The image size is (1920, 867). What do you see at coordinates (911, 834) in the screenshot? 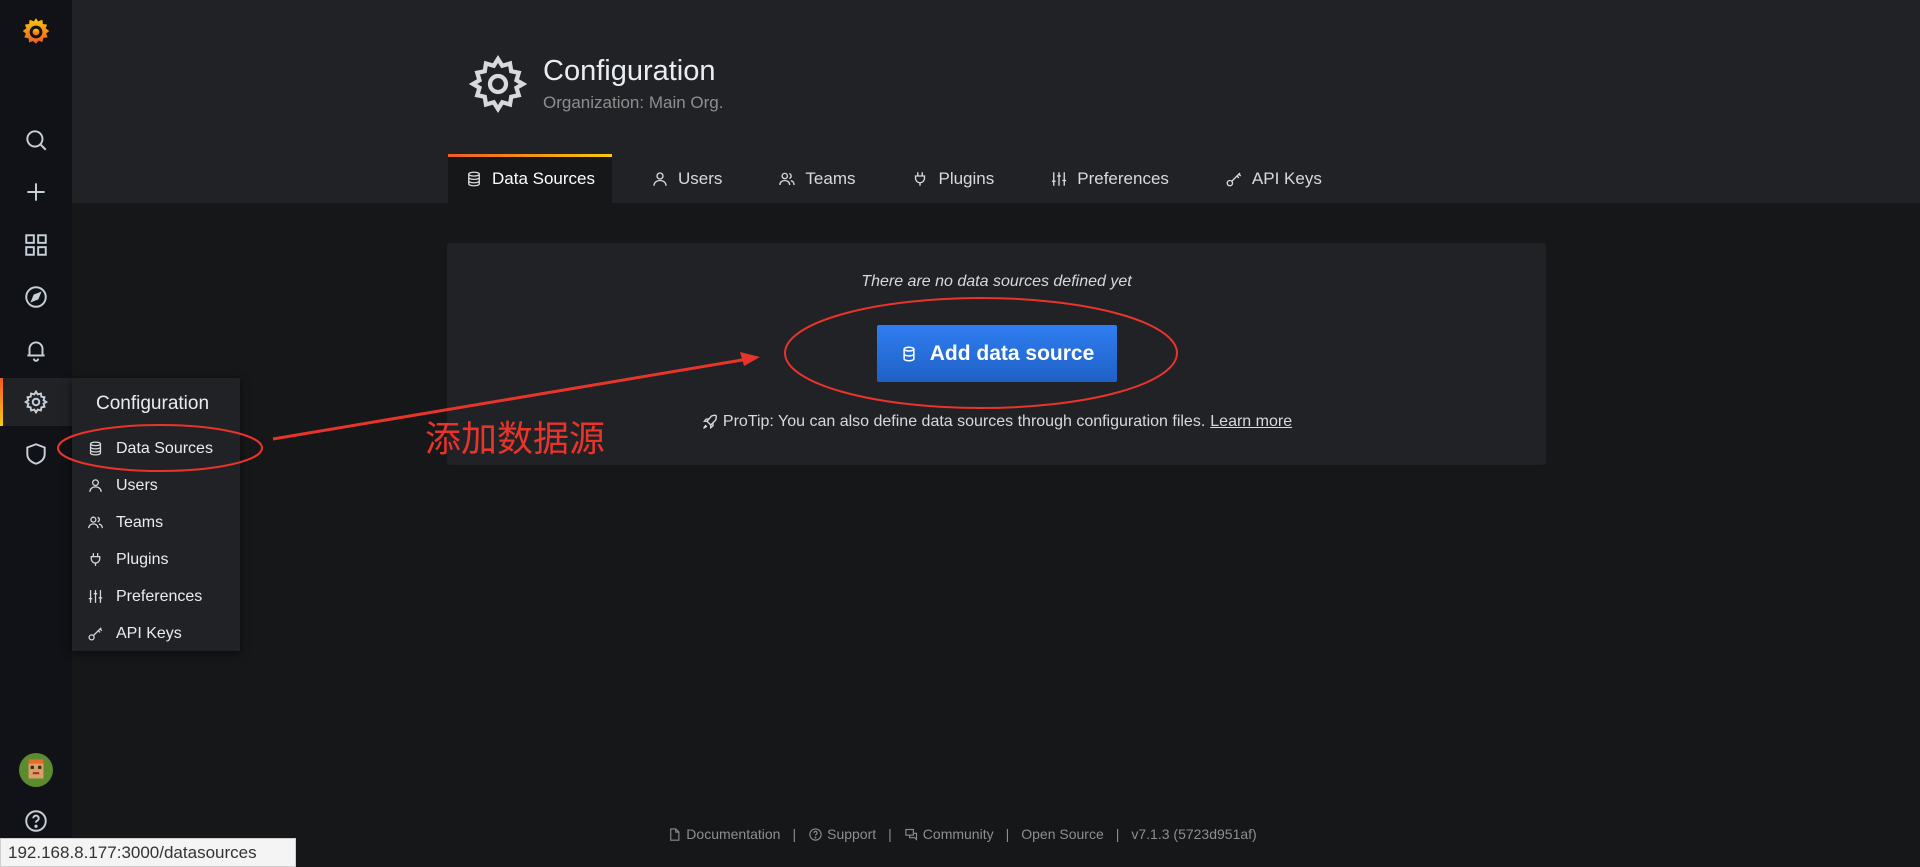
I see `comments-icon` at bounding box center [911, 834].